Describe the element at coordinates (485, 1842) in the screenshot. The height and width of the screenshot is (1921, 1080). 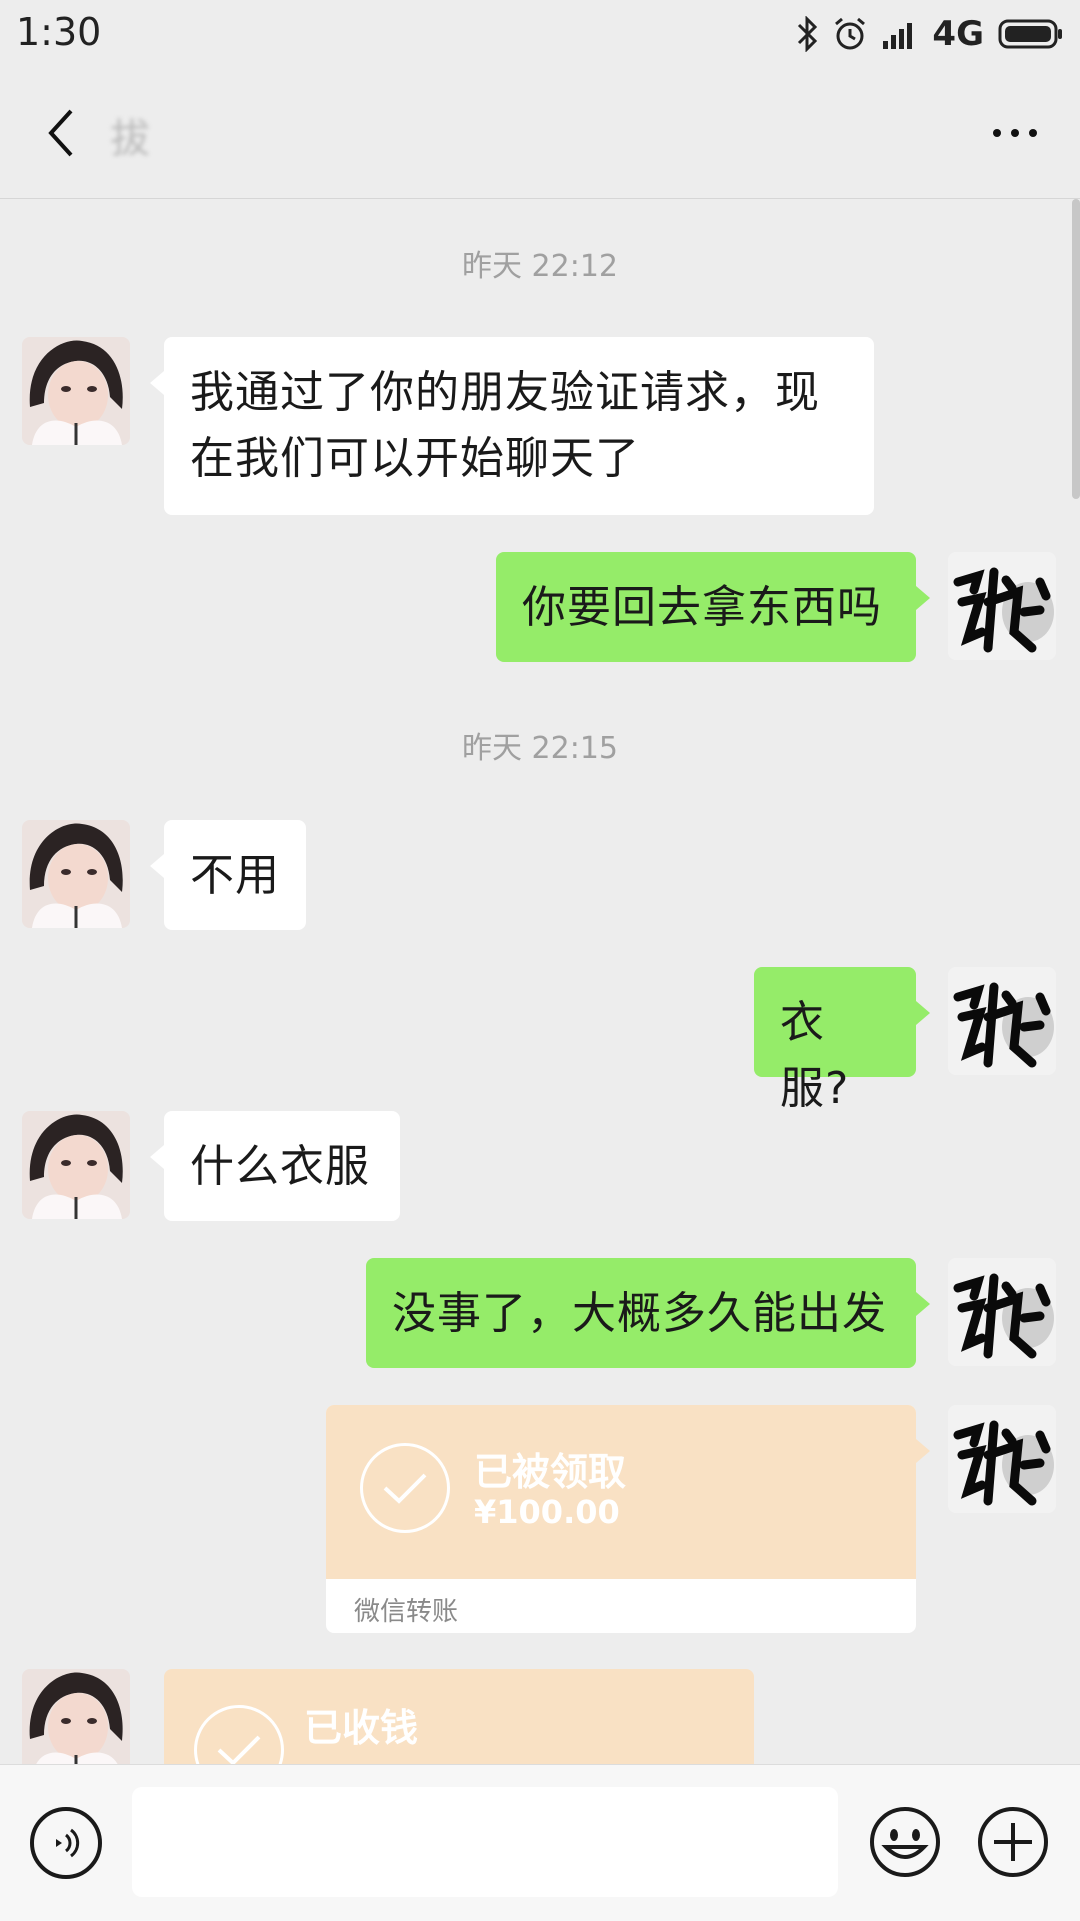
I see `message-input` at that location.